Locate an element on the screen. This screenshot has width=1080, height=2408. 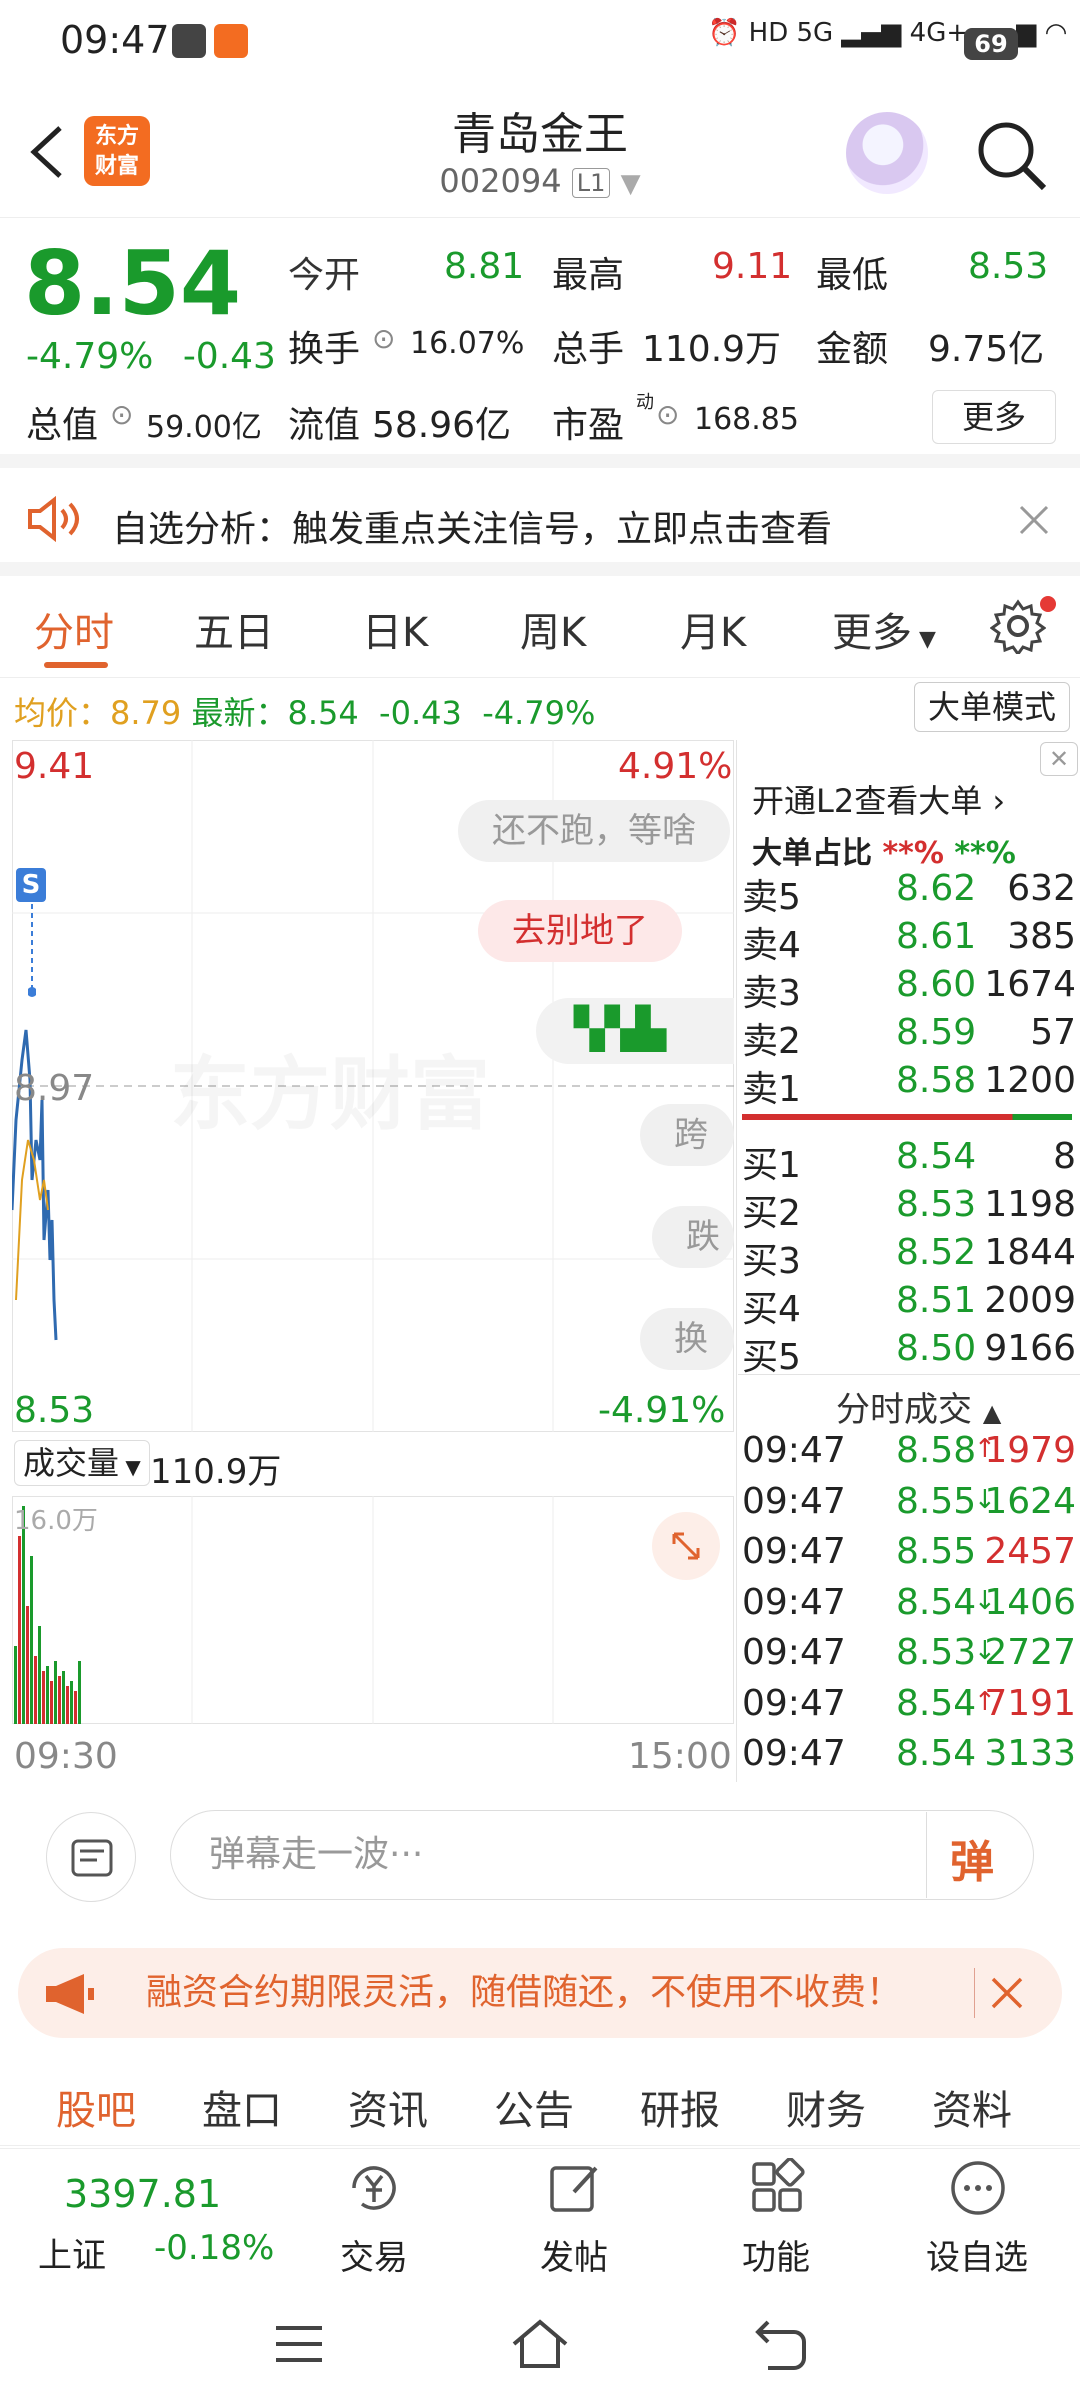
volume-max: 16.0万 is located at coordinates (56, 1521).